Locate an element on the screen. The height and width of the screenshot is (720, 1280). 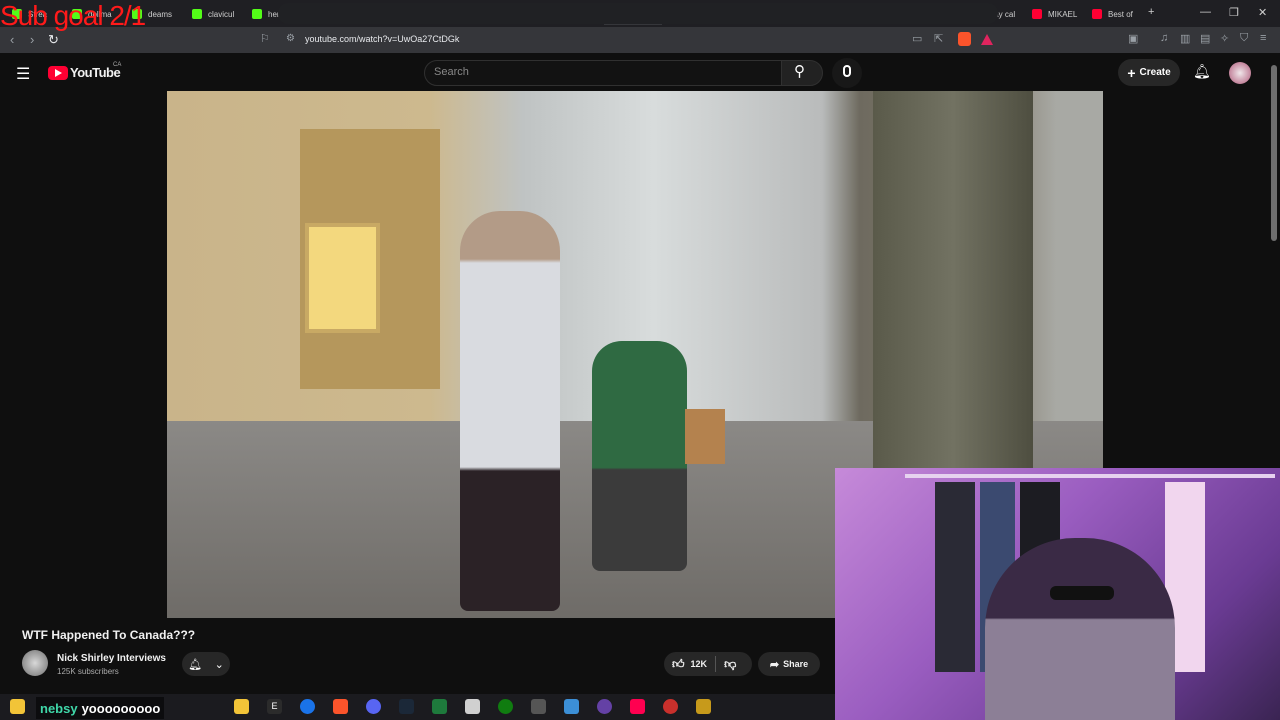
back-icon: ‹ is located at coordinates (12, 39).